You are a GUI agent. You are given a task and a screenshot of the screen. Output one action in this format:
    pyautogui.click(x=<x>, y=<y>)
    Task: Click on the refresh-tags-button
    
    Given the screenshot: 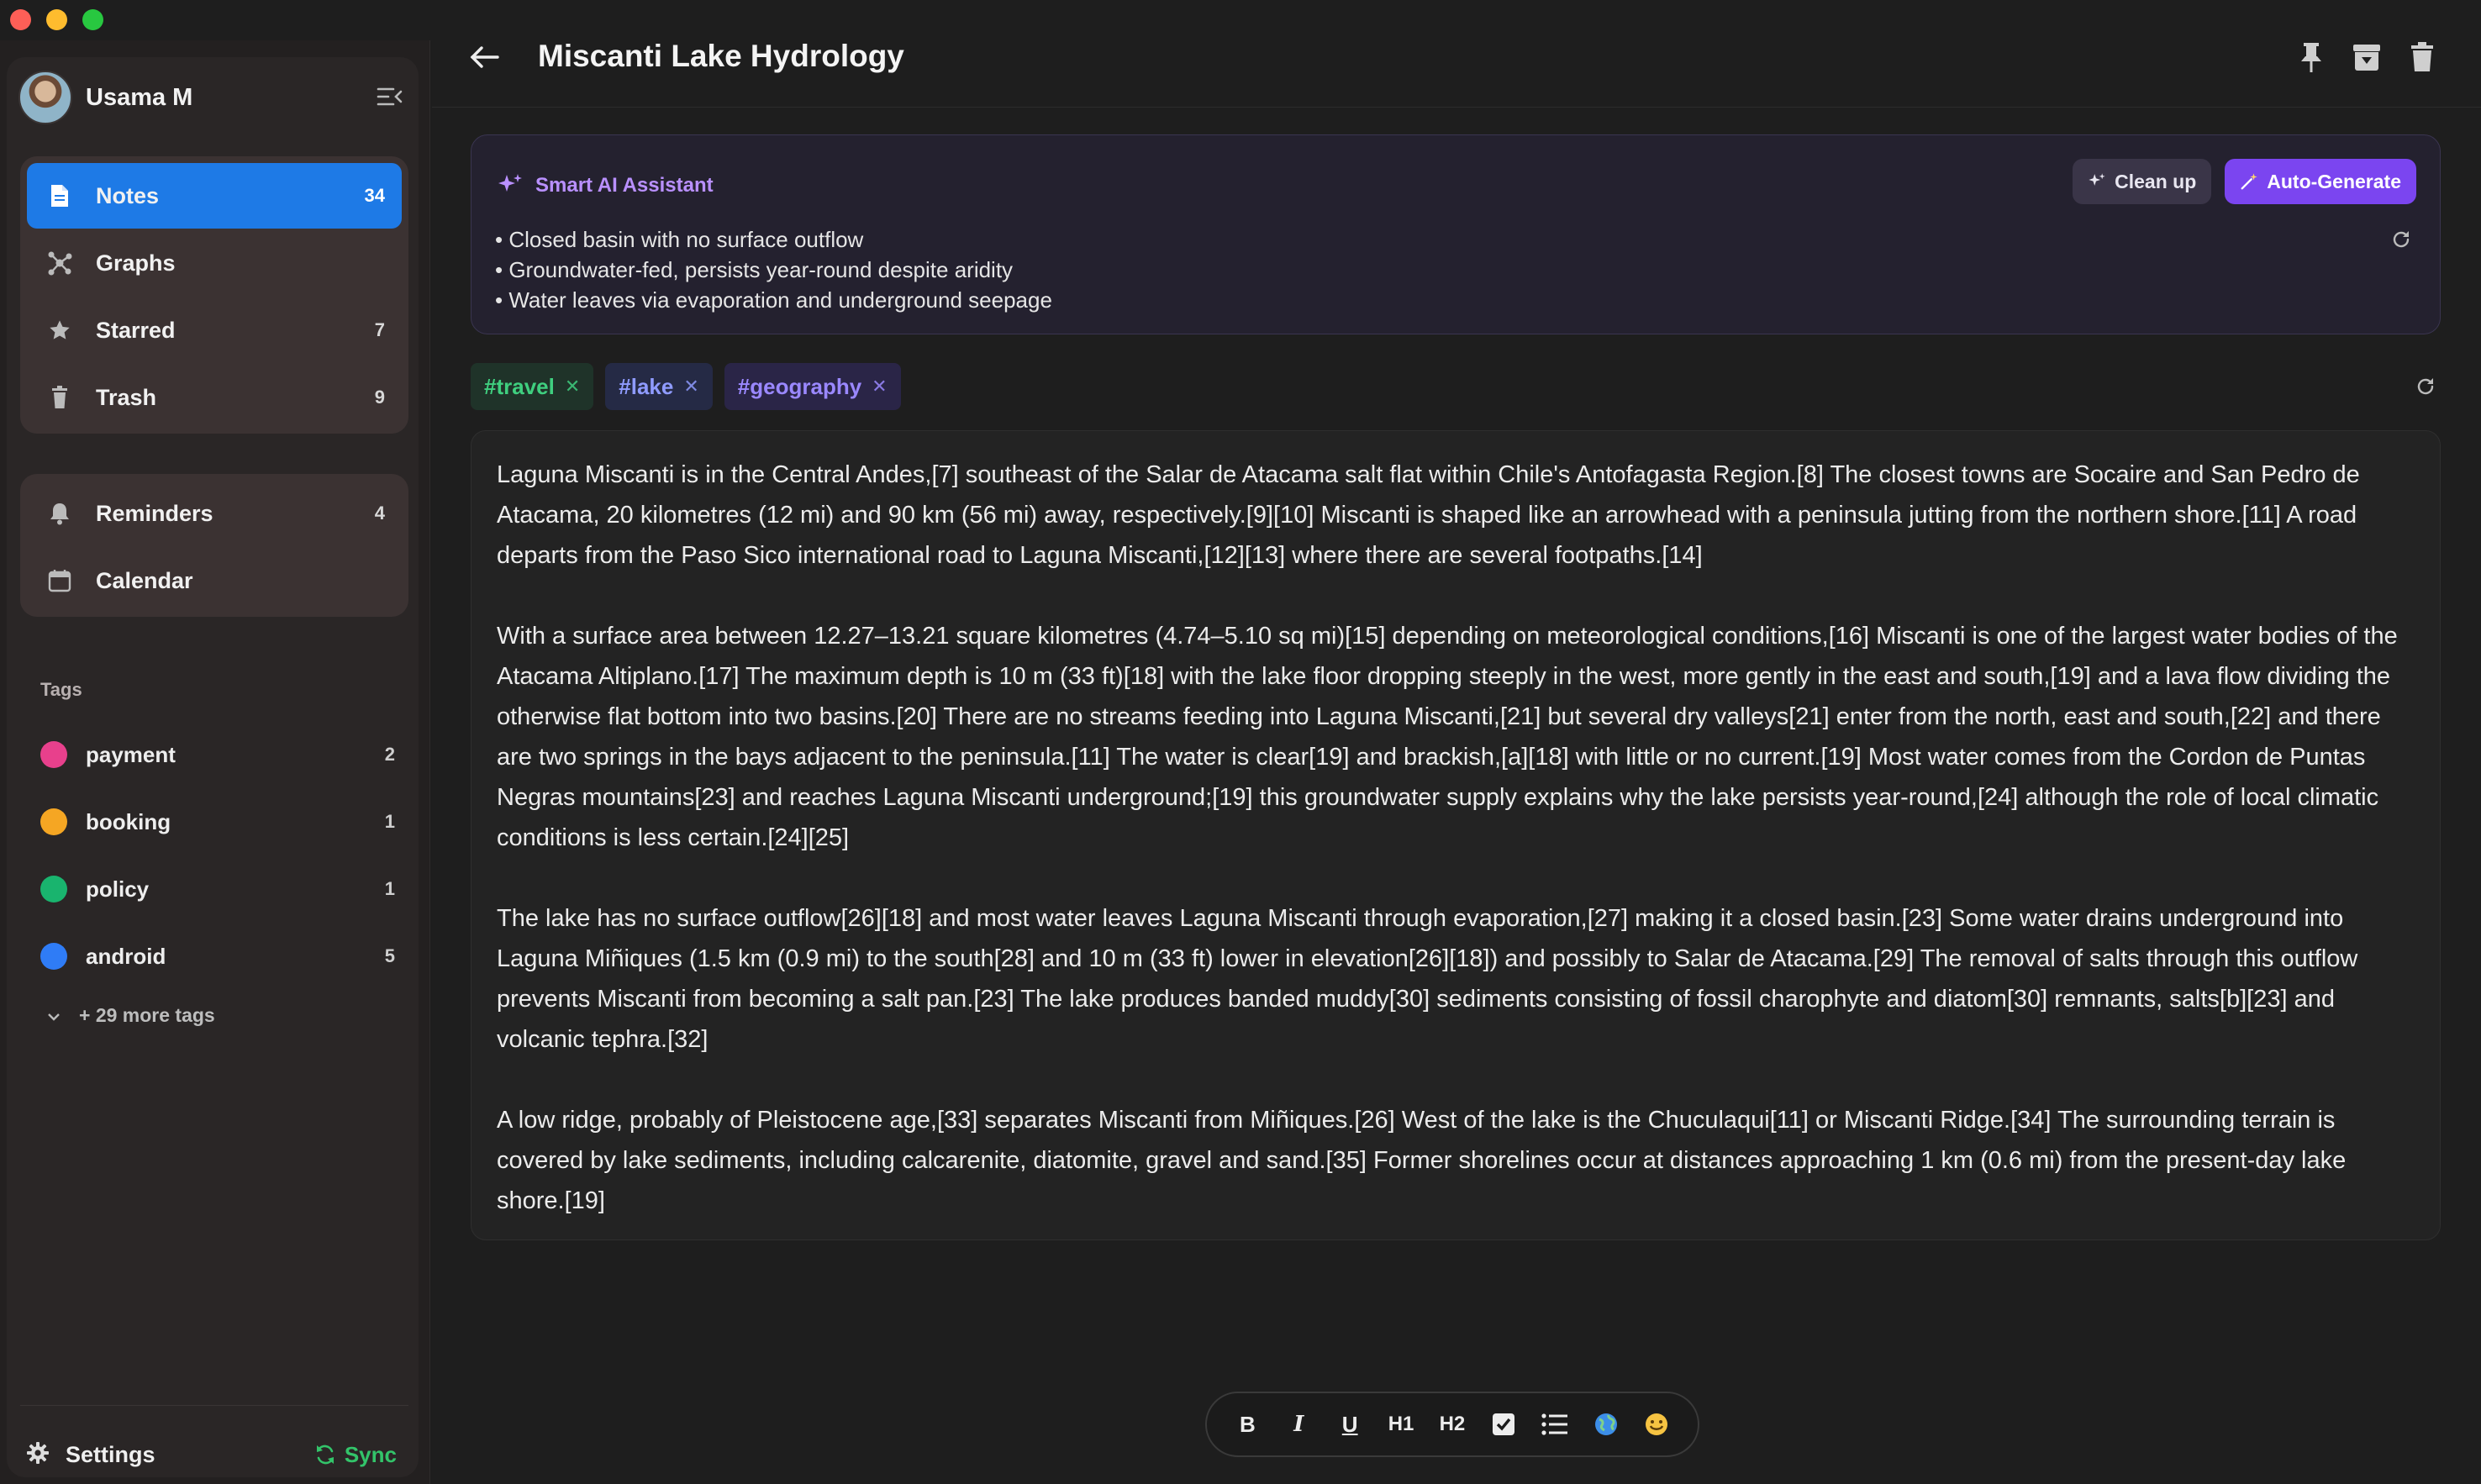 What is the action you would take?
    pyautogui.click(x=2425, y=389)
    